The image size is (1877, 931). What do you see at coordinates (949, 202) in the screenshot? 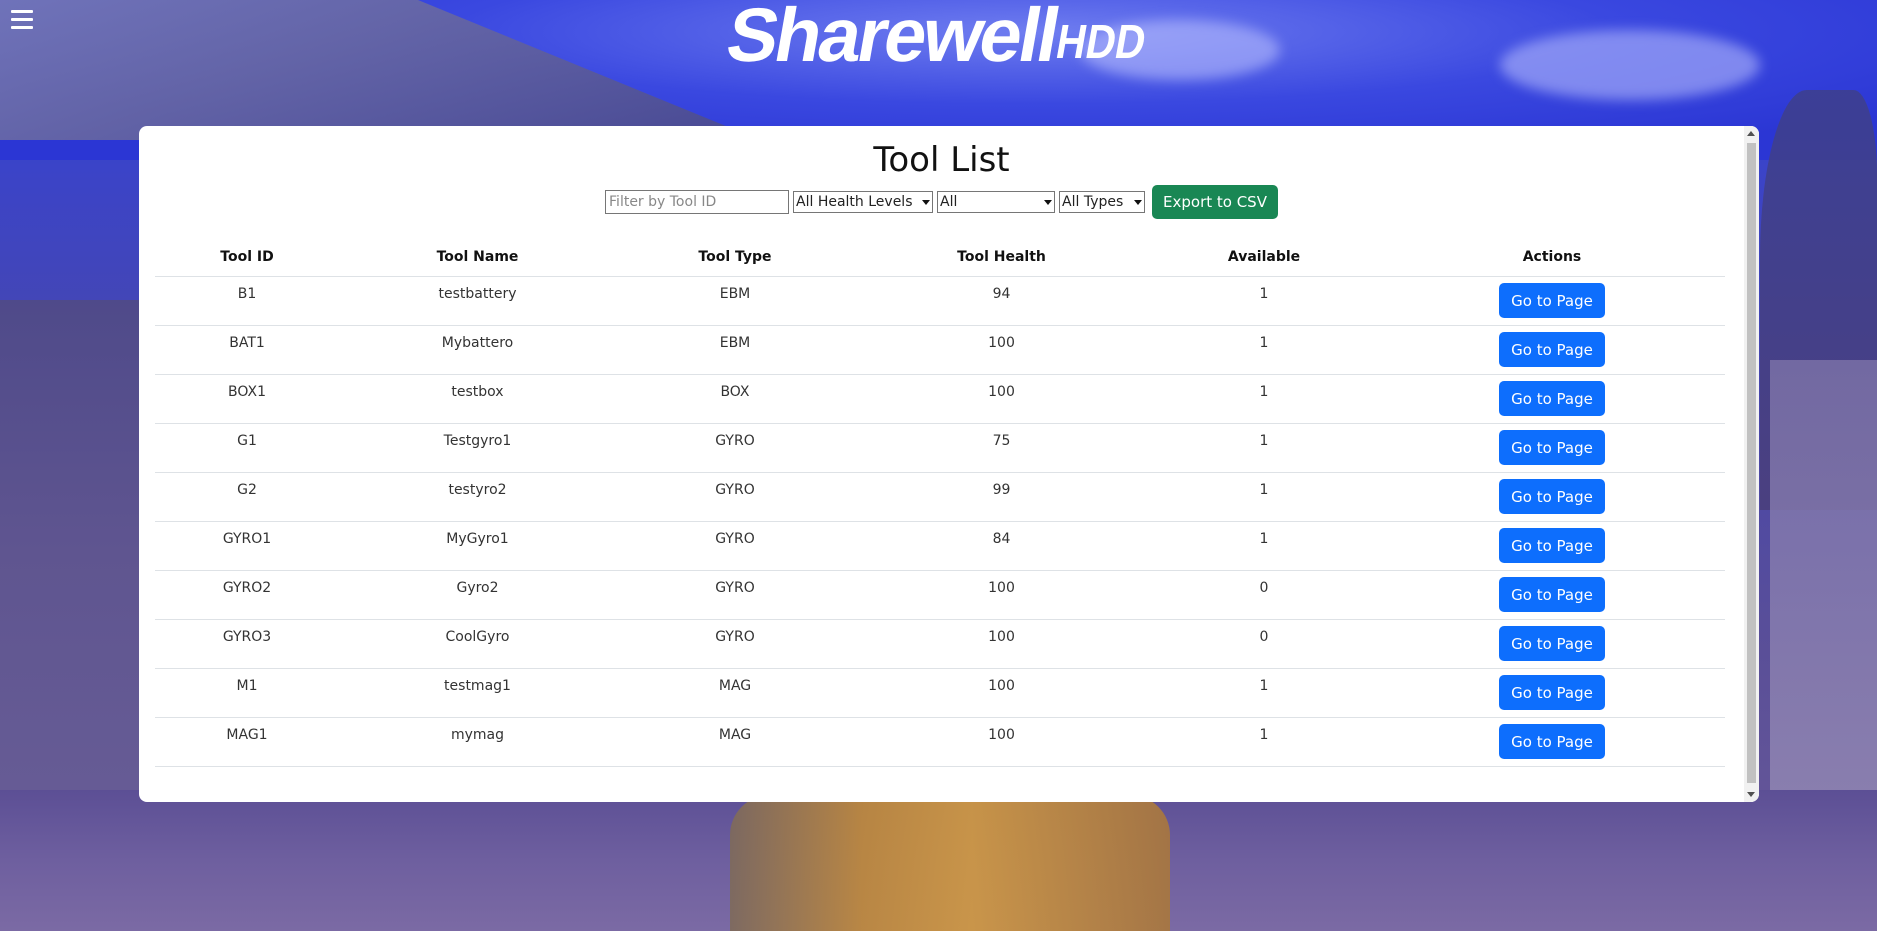
I see `availability-select-value: All` at bounding box center [949, 202].